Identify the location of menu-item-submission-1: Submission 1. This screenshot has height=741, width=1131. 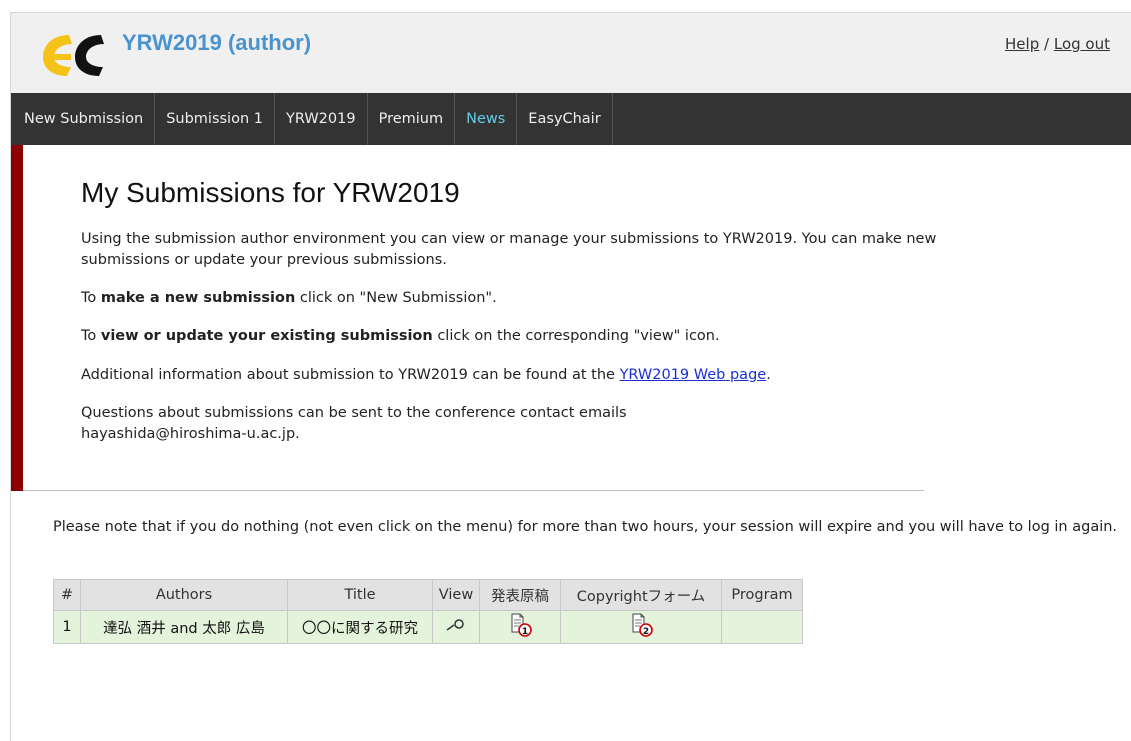
(215, 119).